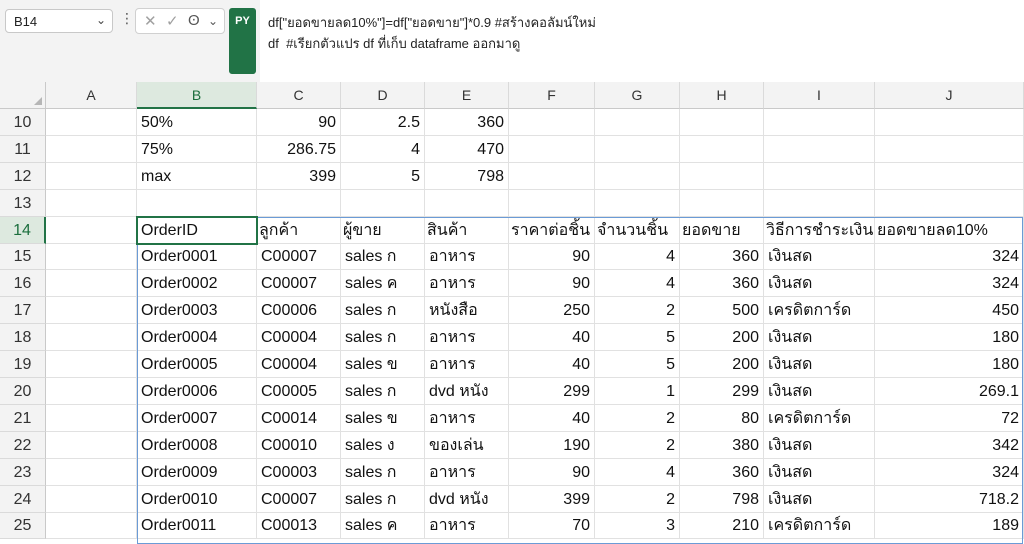 The height and width of the screenshot is (544, 1024). Describe the element at coordinates (299, 526) in the screenshot. I see `cell-c25: C00013` at that location.